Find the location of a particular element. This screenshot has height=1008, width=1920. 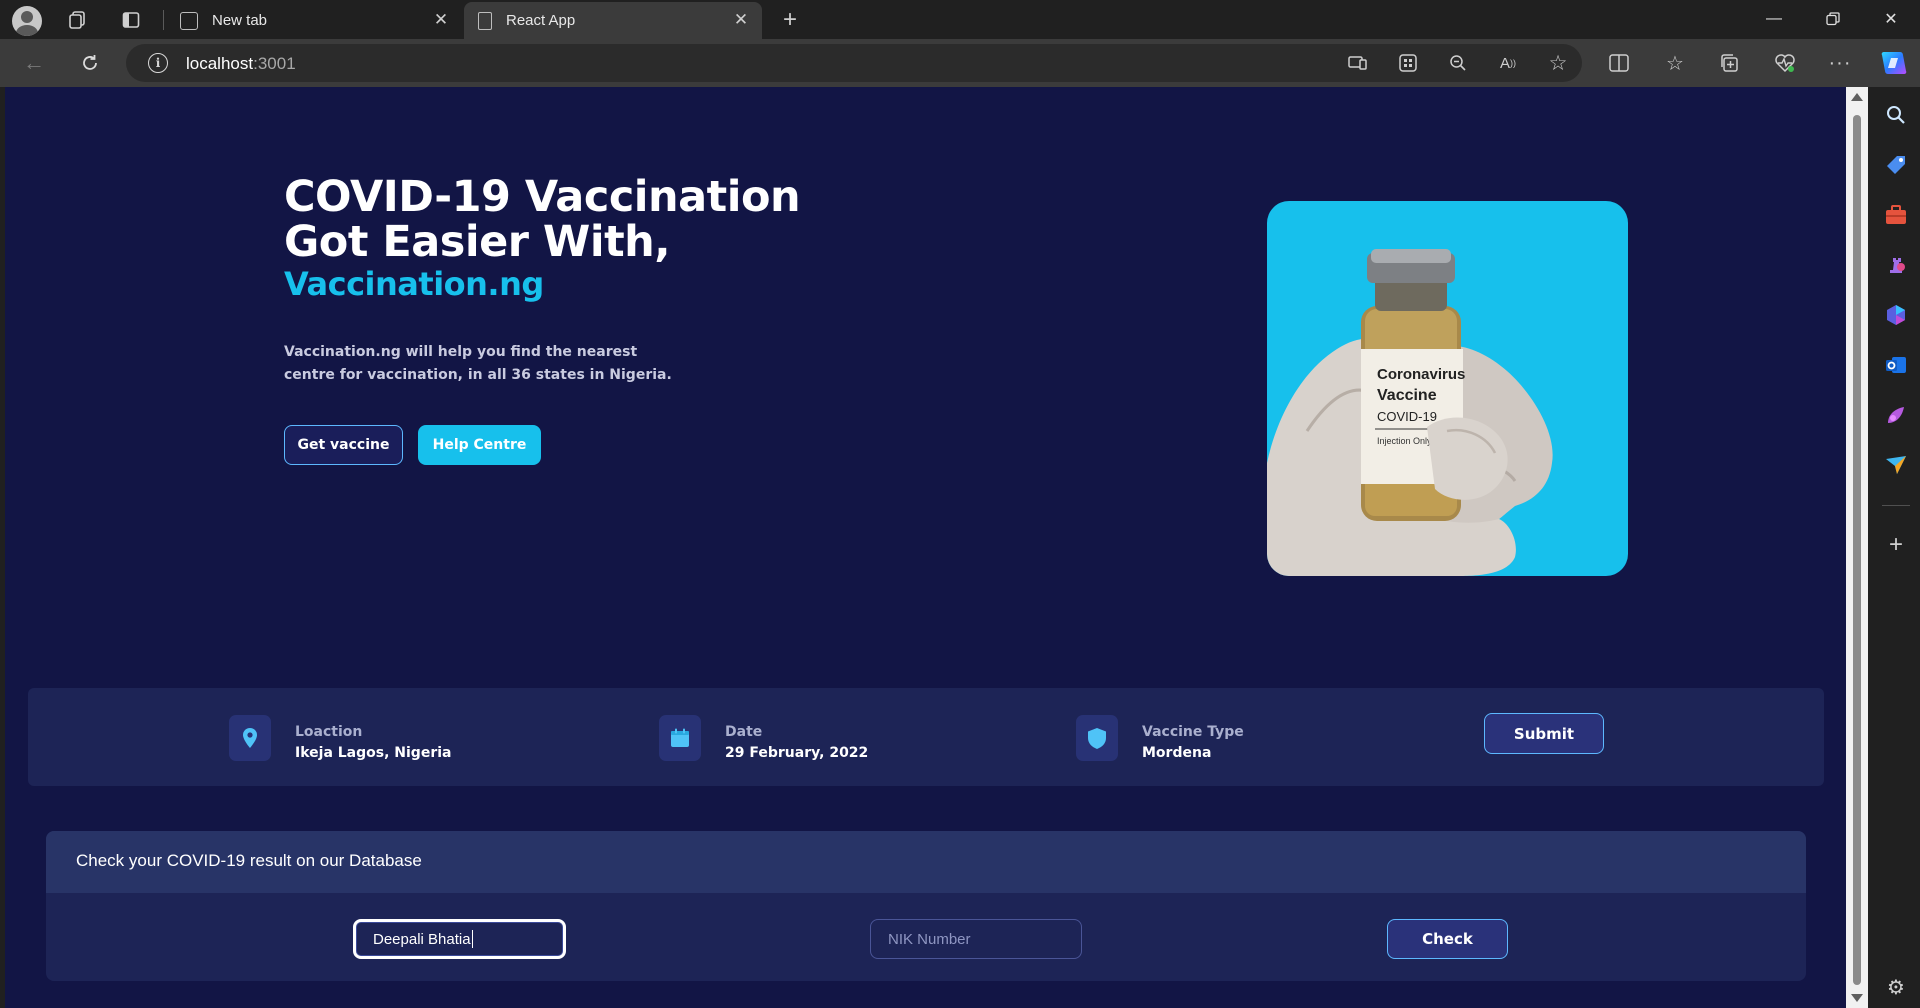

name-input-value: Deepali Bhatia is located at coordinates (422, 939).